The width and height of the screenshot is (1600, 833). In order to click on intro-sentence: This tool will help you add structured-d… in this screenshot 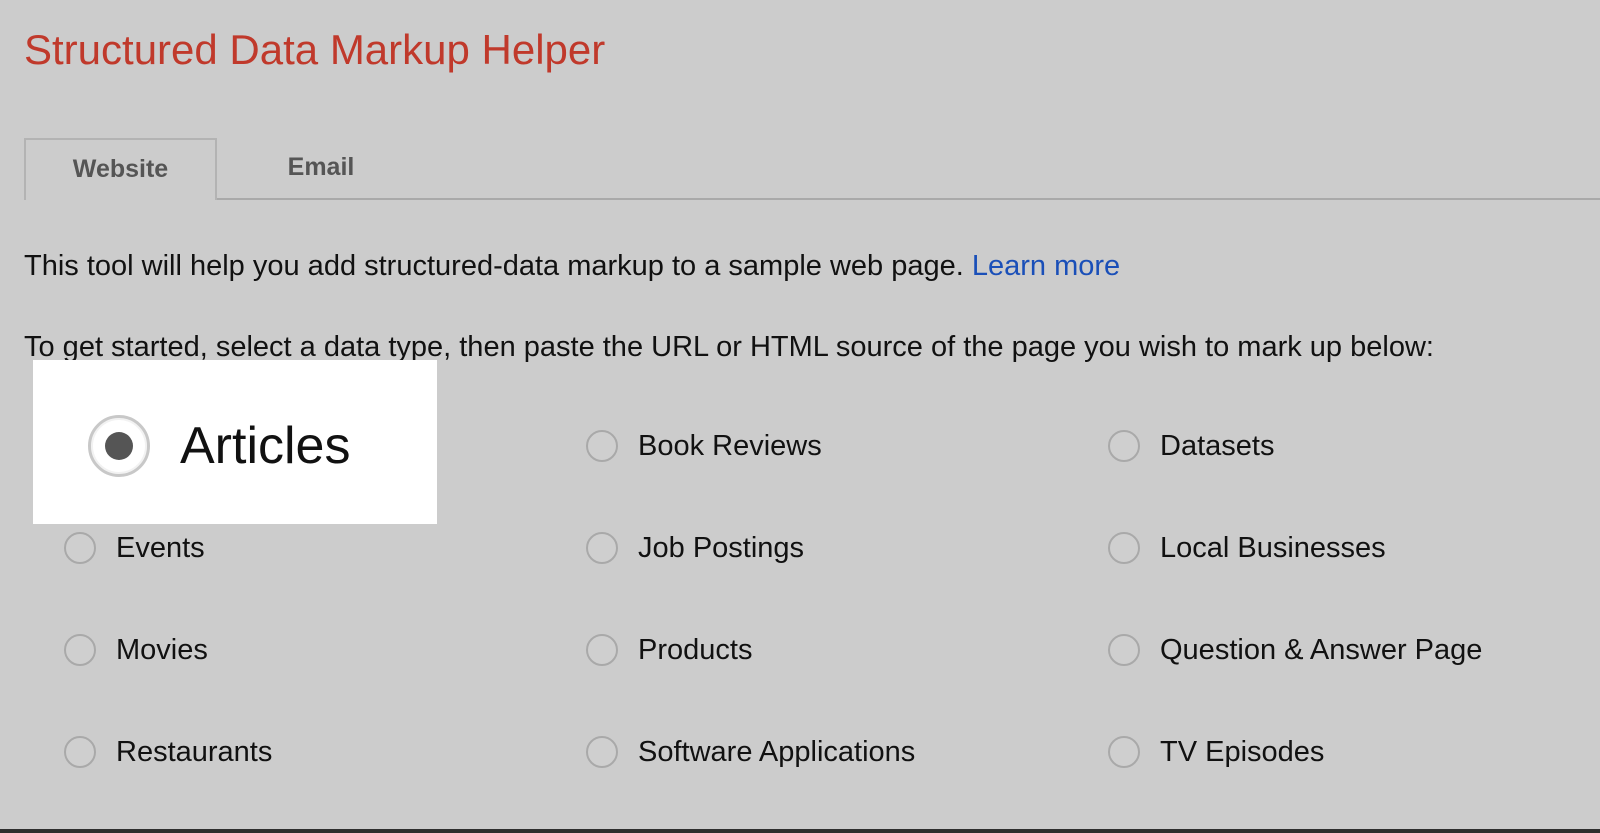, I will do `click(494, 266)`.